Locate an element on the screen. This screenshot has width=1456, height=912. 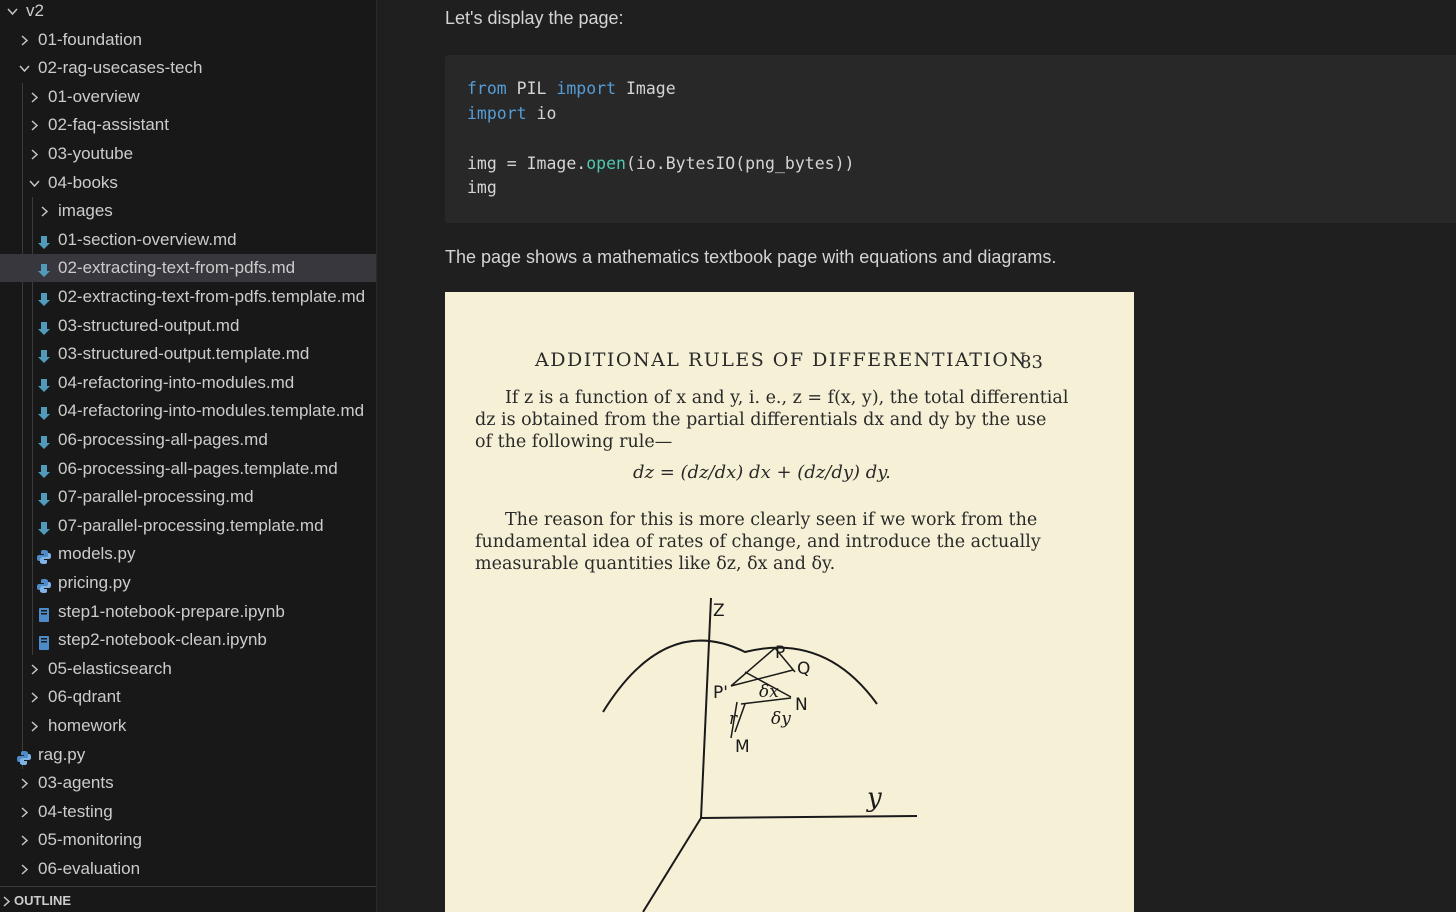
diagram-label-p-prime: P' is located at coordinates (720, 693).